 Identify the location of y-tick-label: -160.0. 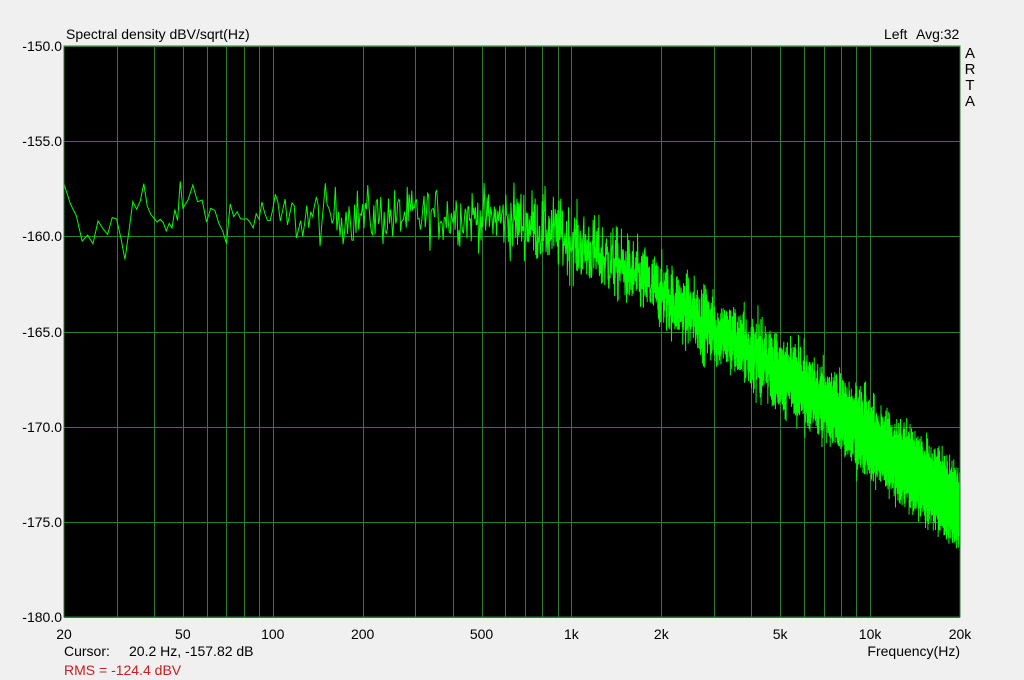
(42, 236).